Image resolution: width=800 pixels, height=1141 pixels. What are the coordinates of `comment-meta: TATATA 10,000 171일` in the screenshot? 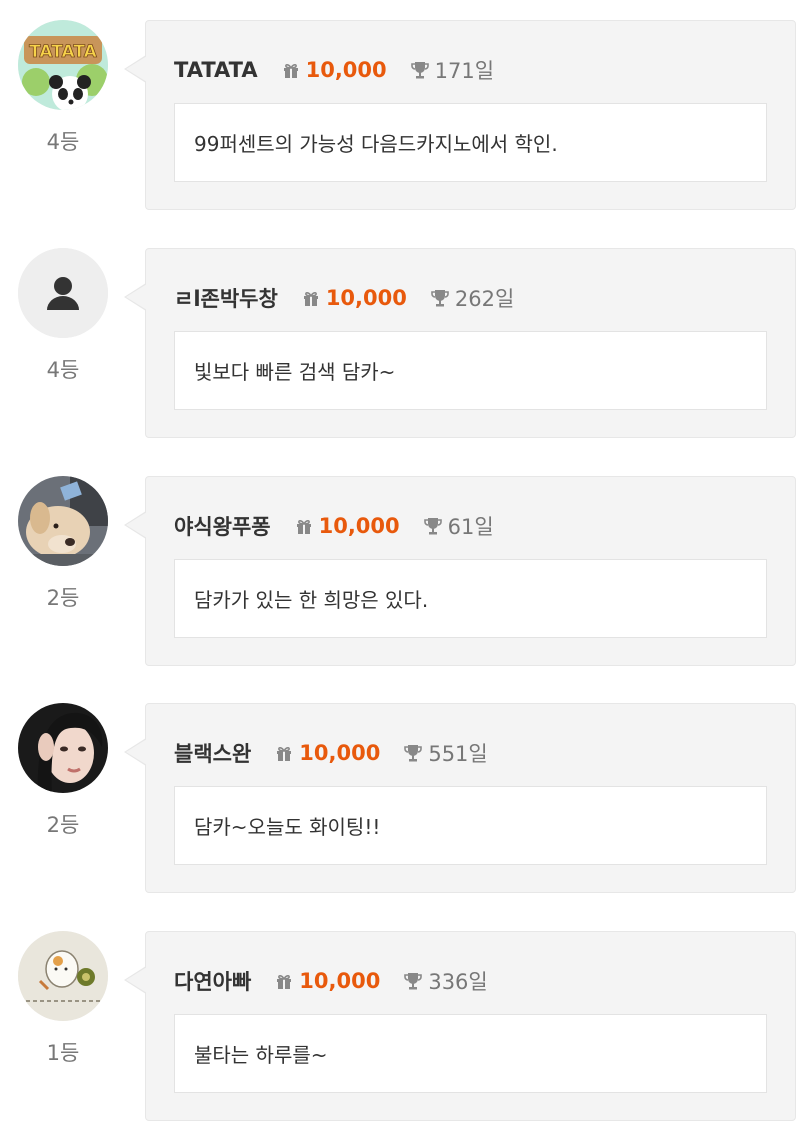 It's located at (334, 70).